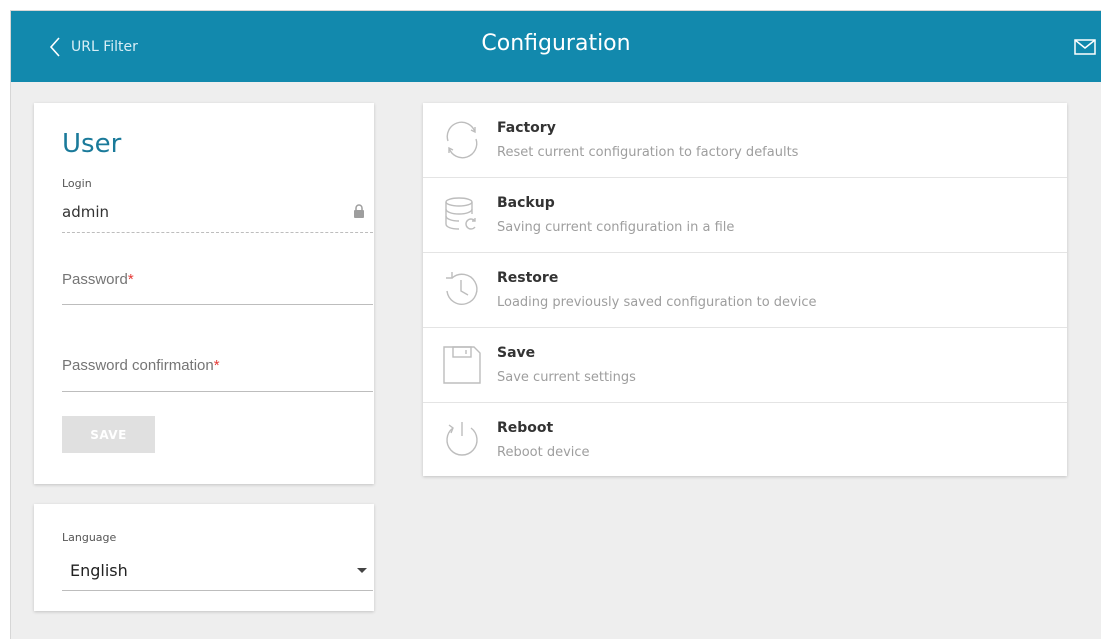  What do you see at coordinates (108, 434) in the screenshot?
I see `save-button: SAVE` at bounding box center [108, 434].